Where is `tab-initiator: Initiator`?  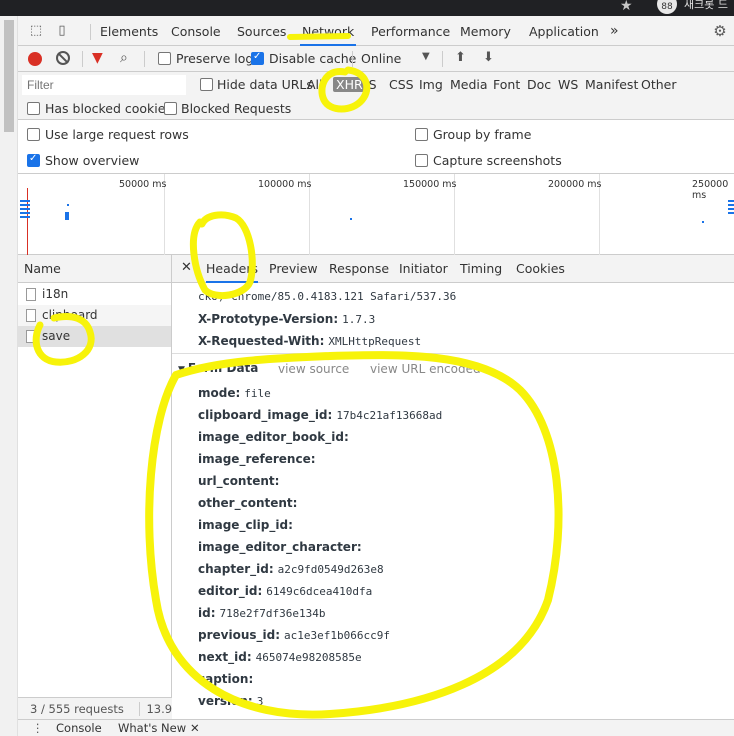
tab-initiator: Initiator is located at coordinates (423, 269).